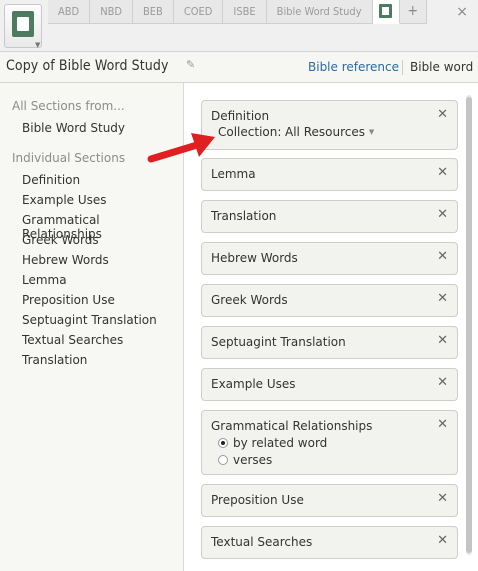 The width and height of the screenshot is (478, 571). I want to click on section-label: Example Uses, so click(253, 384).